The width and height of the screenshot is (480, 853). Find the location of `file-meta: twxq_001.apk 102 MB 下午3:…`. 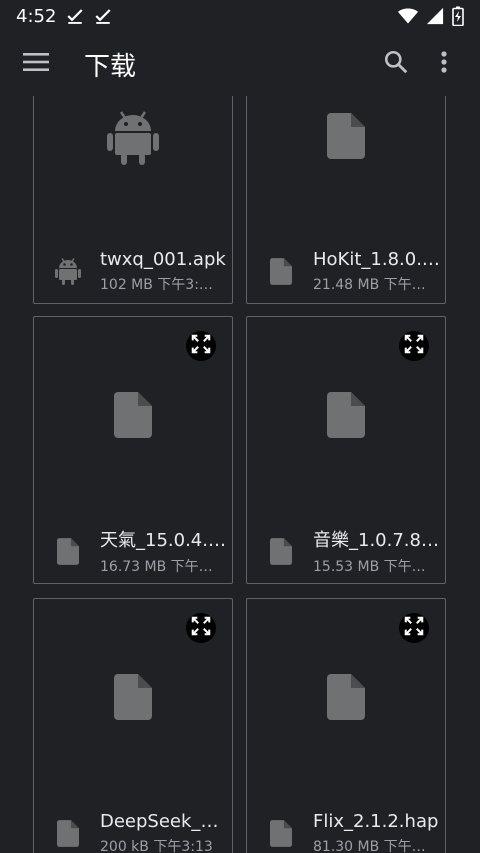

file-meta: twxq_001.apk 102 MB 下午3:… is located at coordinates (133, 271).